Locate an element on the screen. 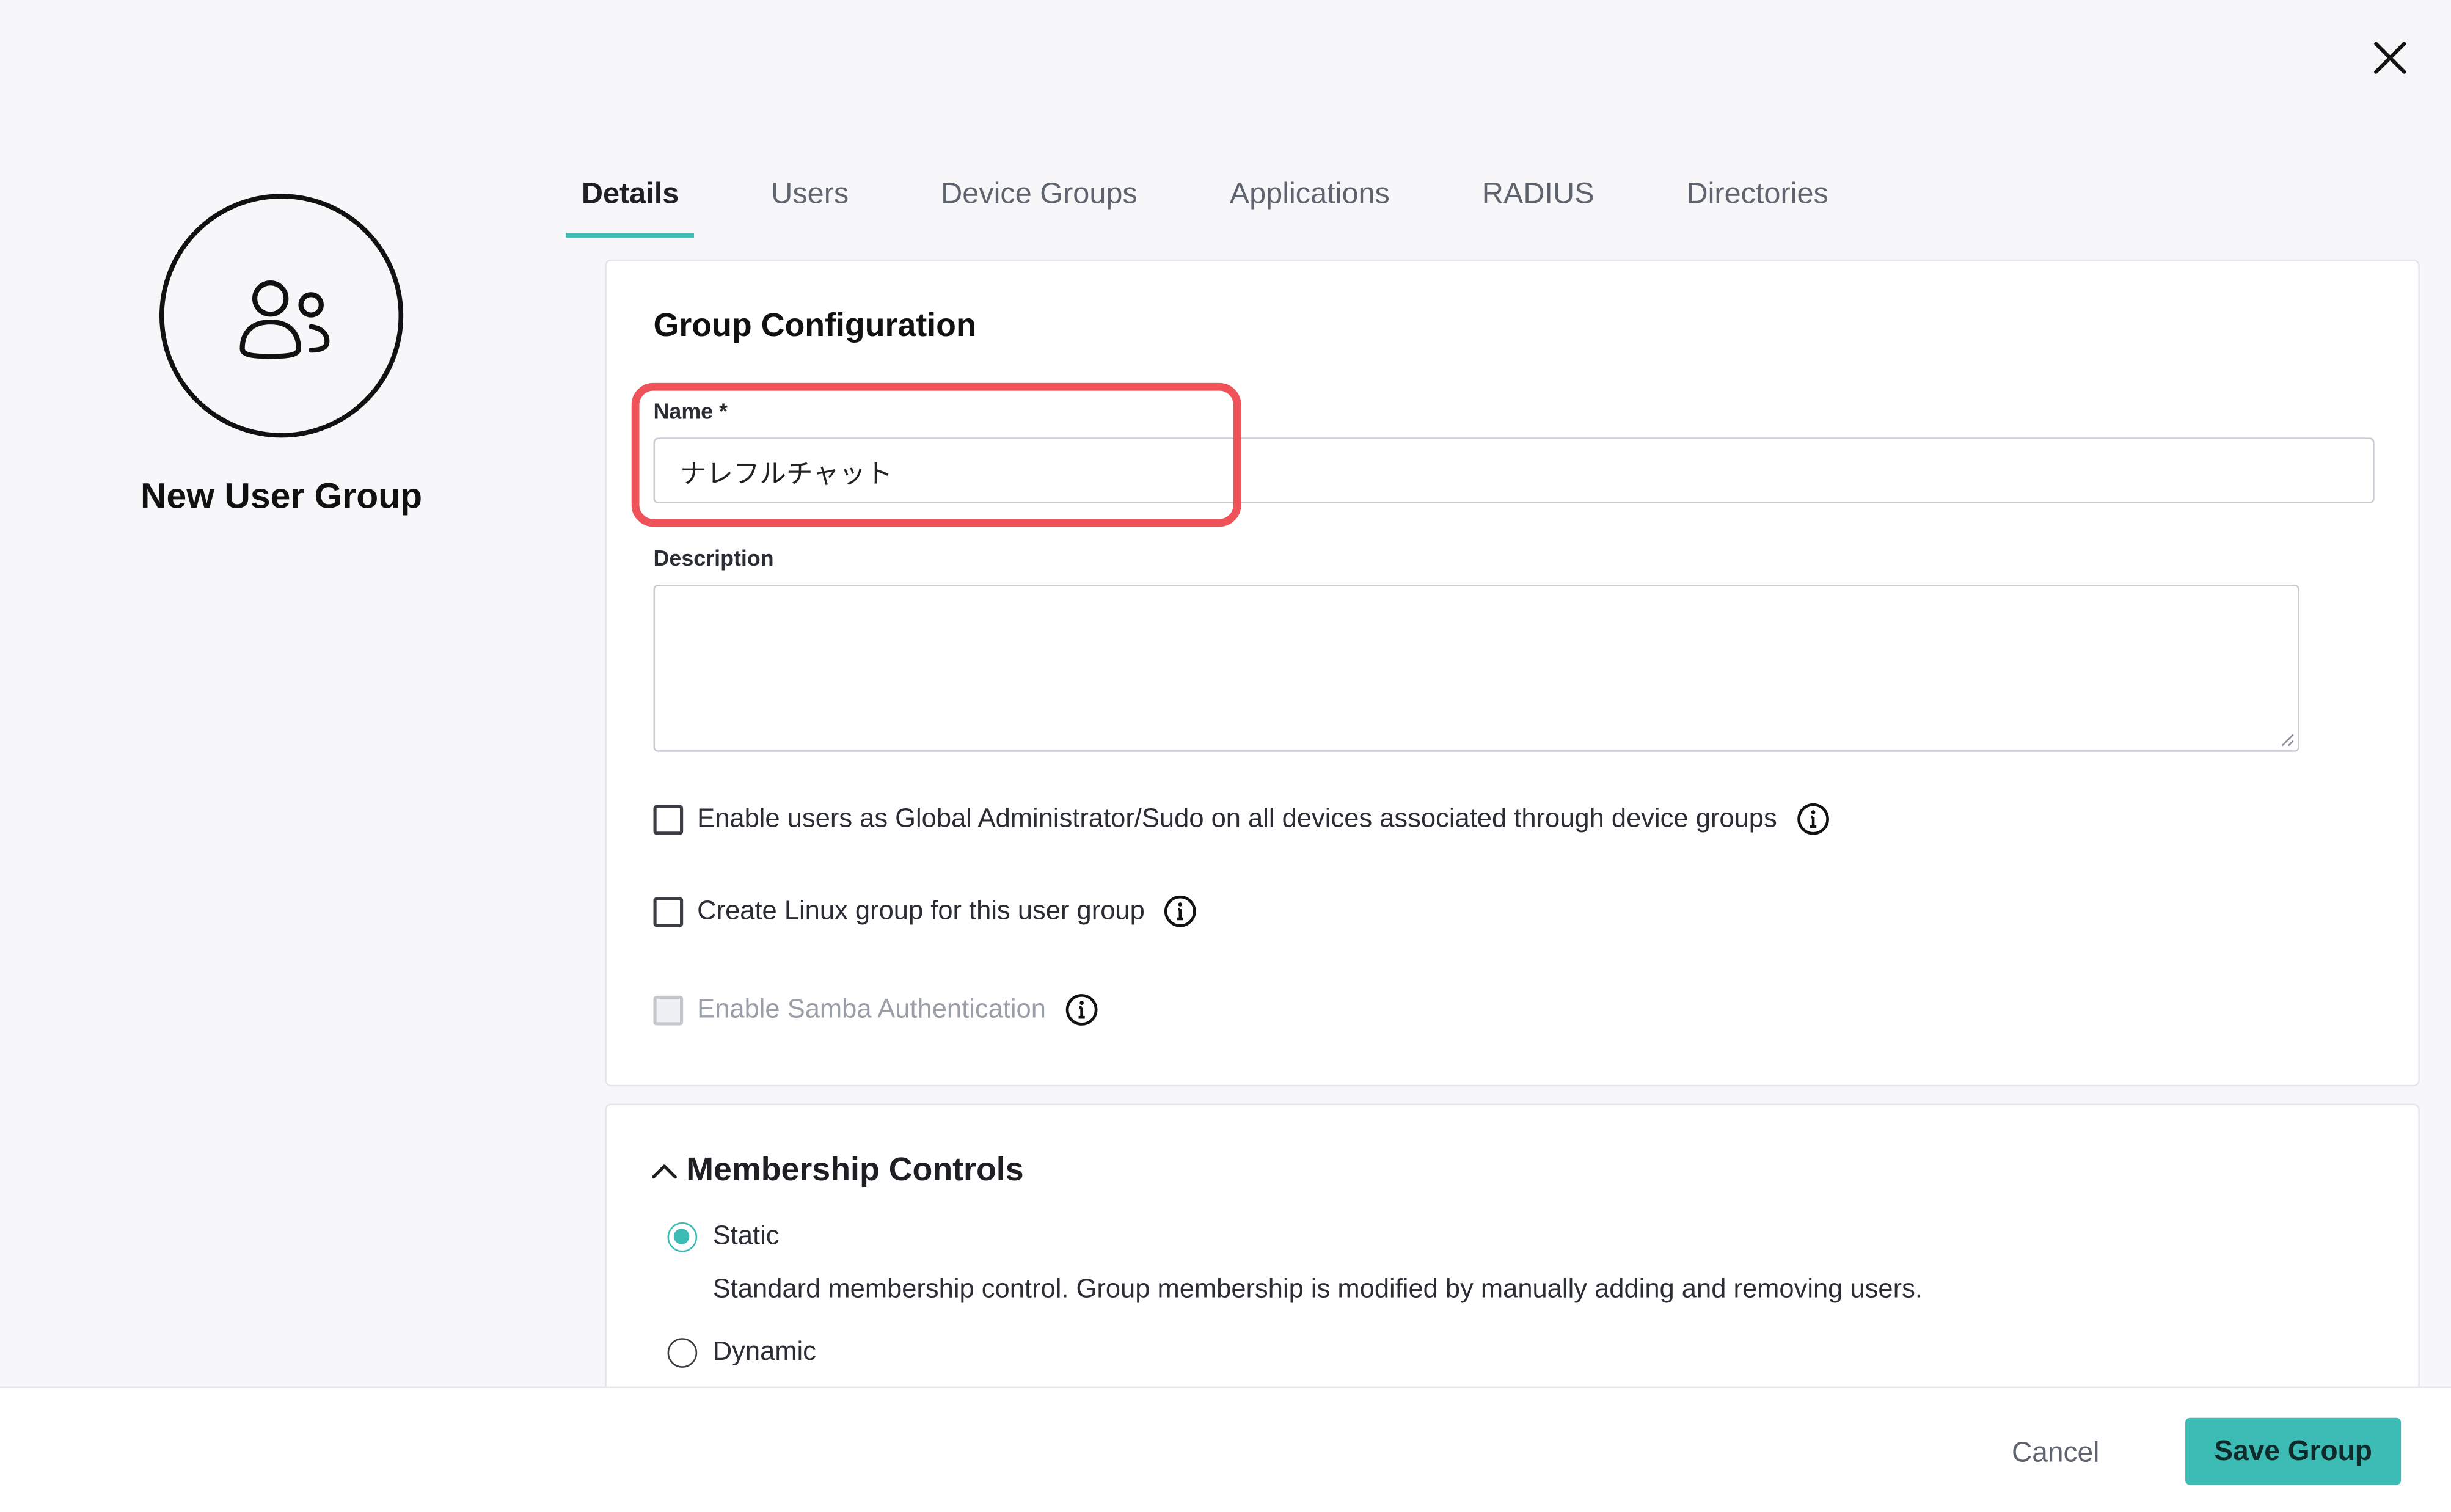 The width and height of the screenshot is (2451, 1512). membership-controls-toggle: Membership Controls is located at coordinates (837, 1171).